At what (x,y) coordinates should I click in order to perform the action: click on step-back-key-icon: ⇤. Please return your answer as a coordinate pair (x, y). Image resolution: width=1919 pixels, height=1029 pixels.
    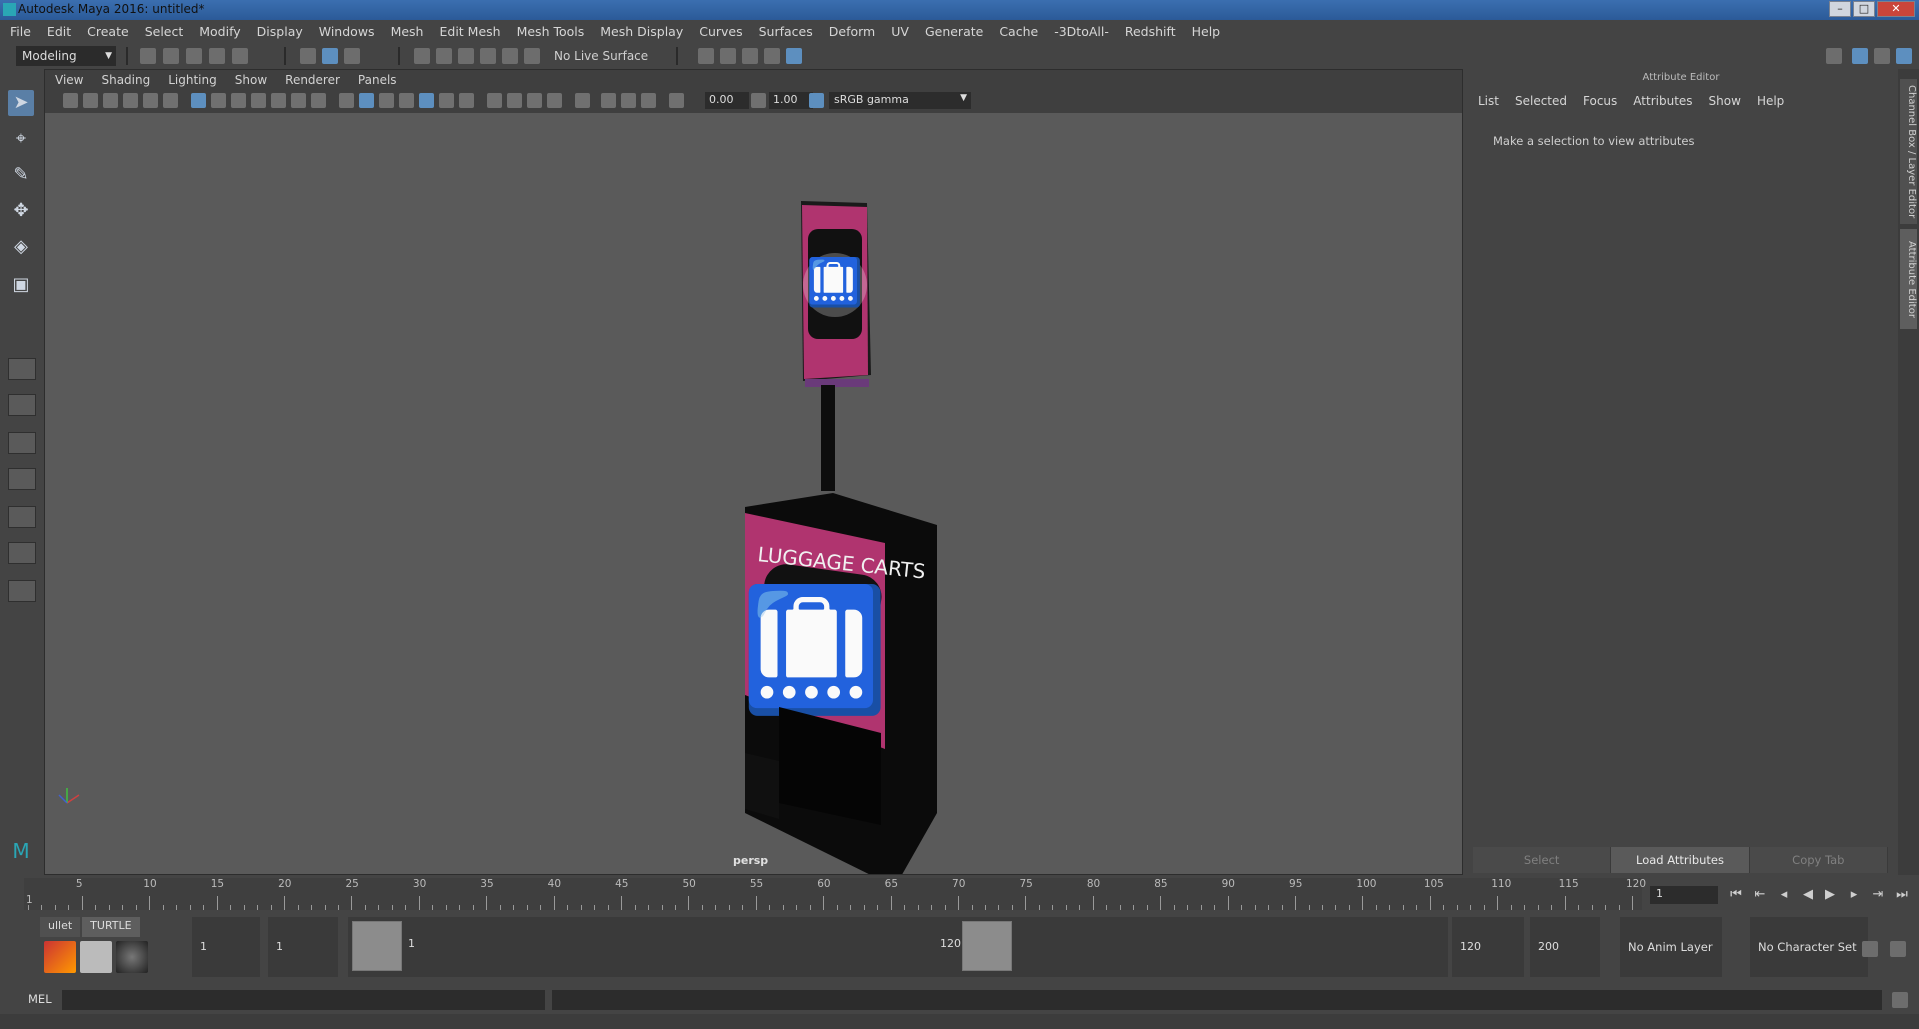
    Looking at the image, I should click on (1760, 895).